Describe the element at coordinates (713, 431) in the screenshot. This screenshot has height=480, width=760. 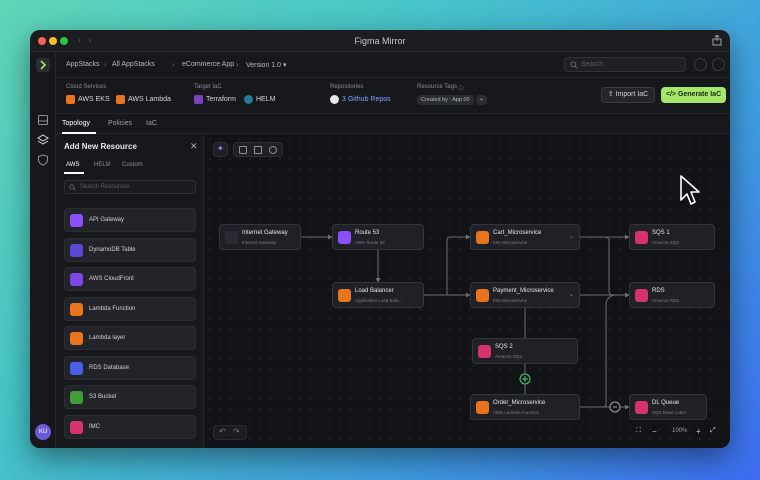
I see `fullscreen-icon: ⤢` at that location.